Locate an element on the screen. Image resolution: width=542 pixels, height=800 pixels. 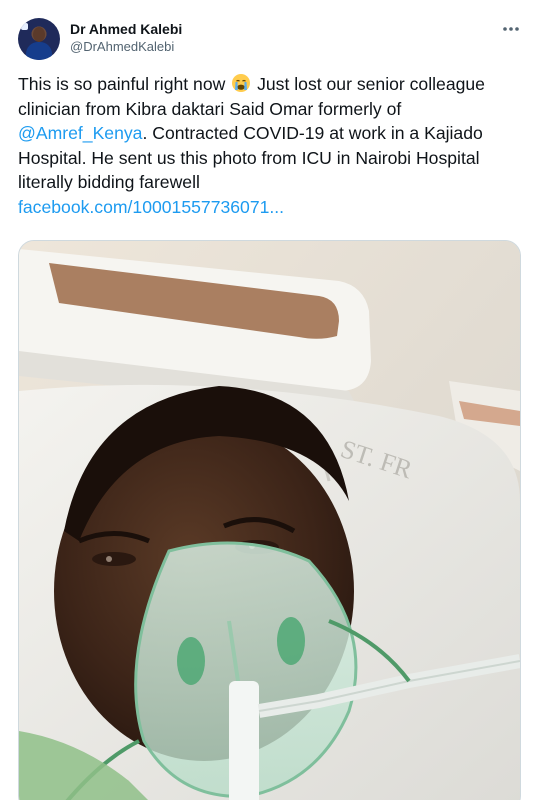
avatar-face is located at coordinates (39, 34).